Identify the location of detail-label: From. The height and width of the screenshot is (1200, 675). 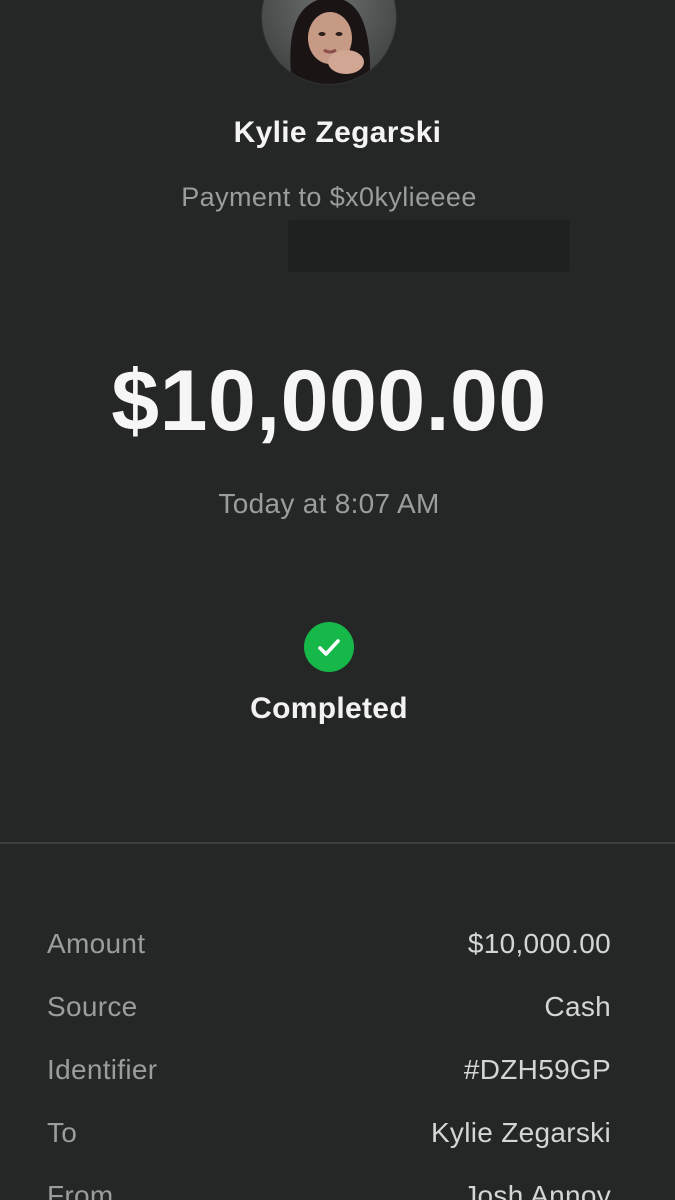
(80, 1190).